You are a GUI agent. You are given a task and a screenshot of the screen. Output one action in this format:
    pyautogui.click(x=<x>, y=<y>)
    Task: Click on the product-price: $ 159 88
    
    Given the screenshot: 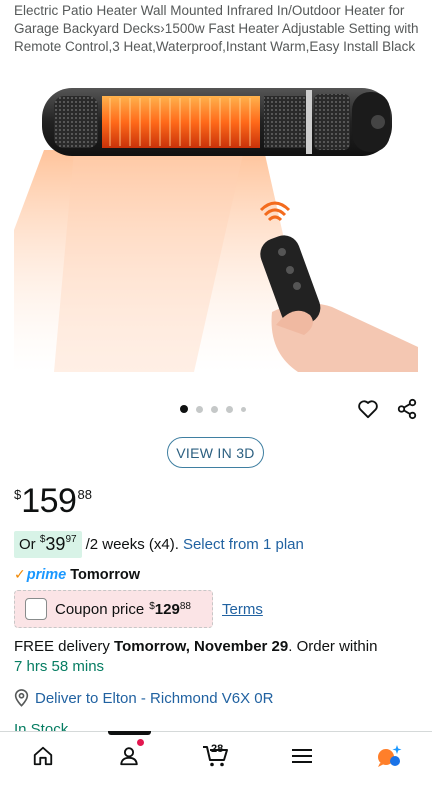 What is the action you would take?
    pyautogui.click(x=53, y=501)
    